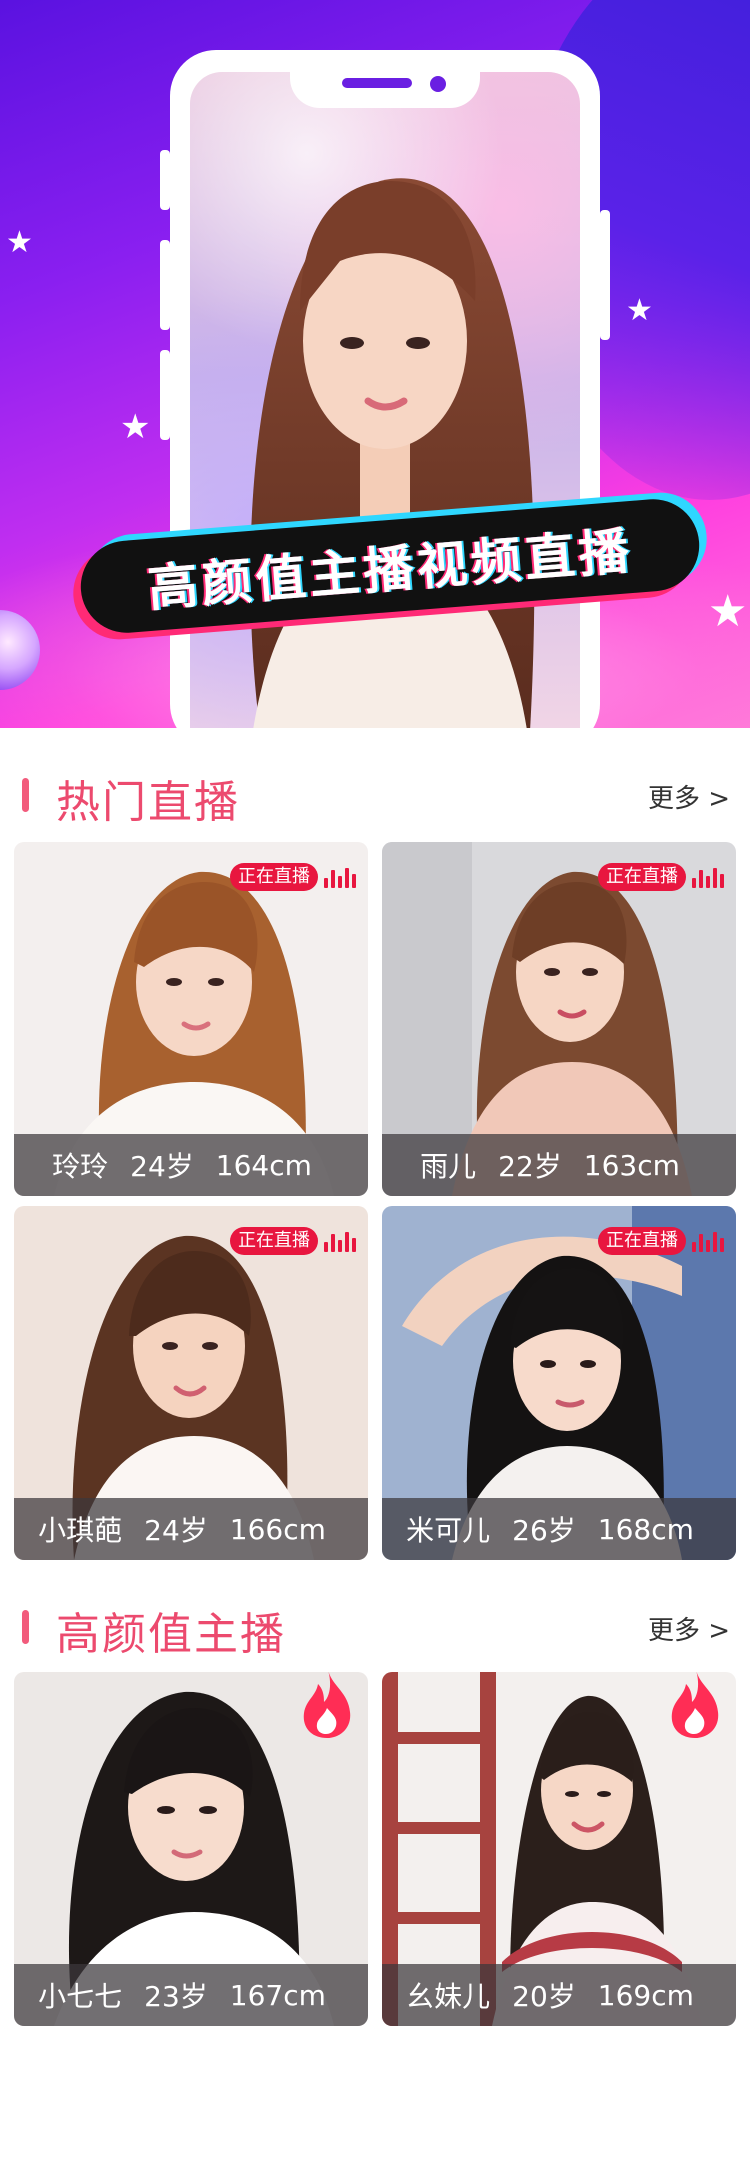  I want to click on host-age: 26岁, so click(544, 1530).